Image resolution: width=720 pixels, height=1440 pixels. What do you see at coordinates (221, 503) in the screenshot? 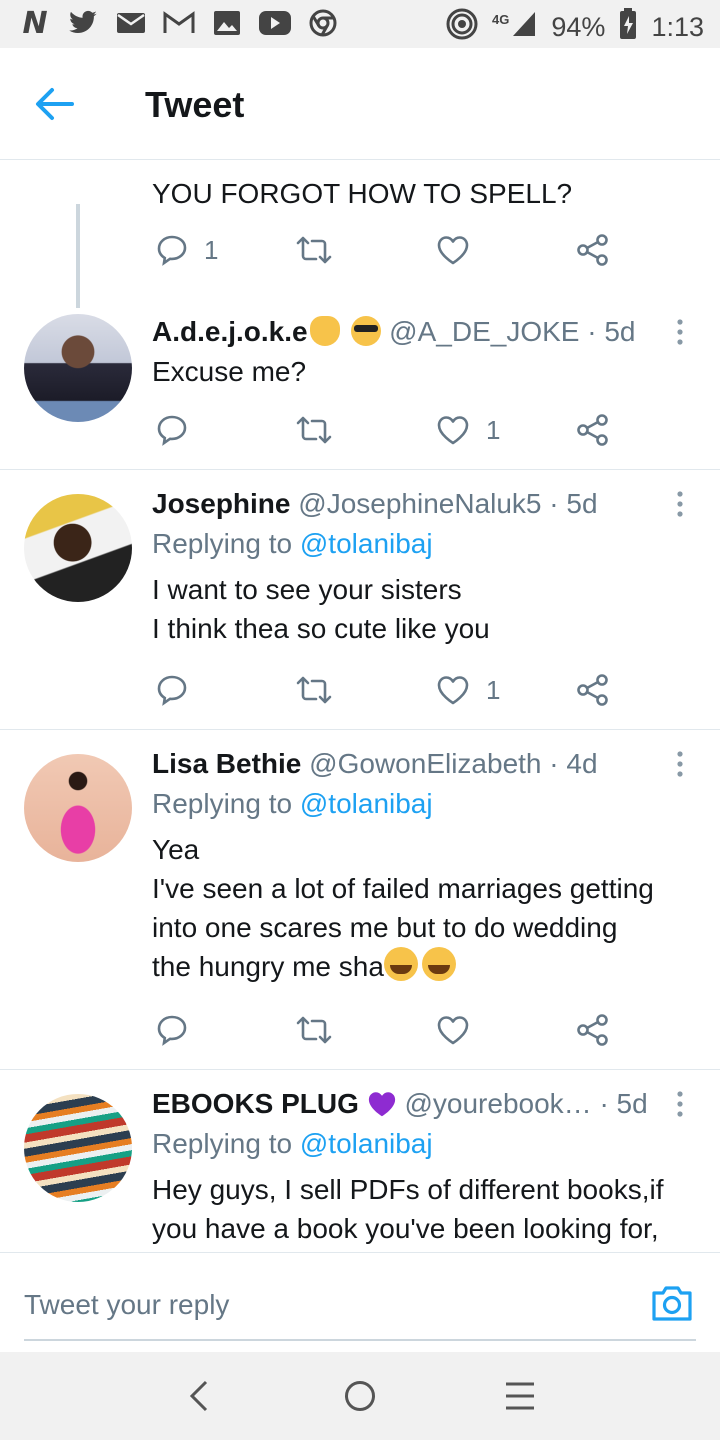
I see `display-name: Josephine` at bounding box center [221, 503].